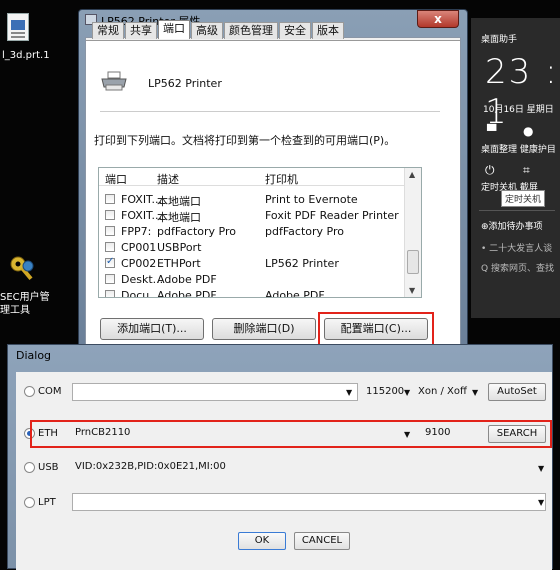 The image size is (560, 570). Describe the element at coordinates (34, 355) in the screenshot. I see `dialog-title: Dialog` at that location.